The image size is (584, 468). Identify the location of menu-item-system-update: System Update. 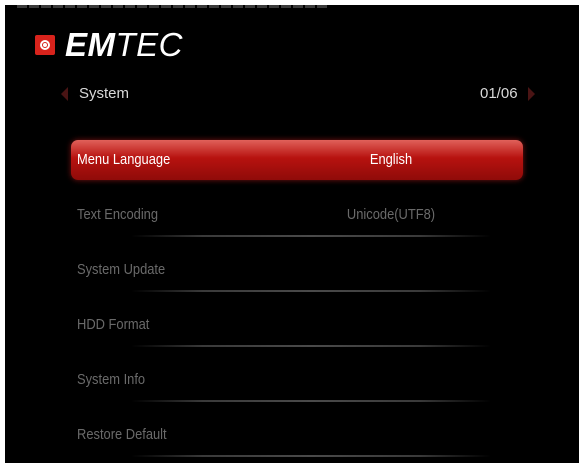
(297, 271).